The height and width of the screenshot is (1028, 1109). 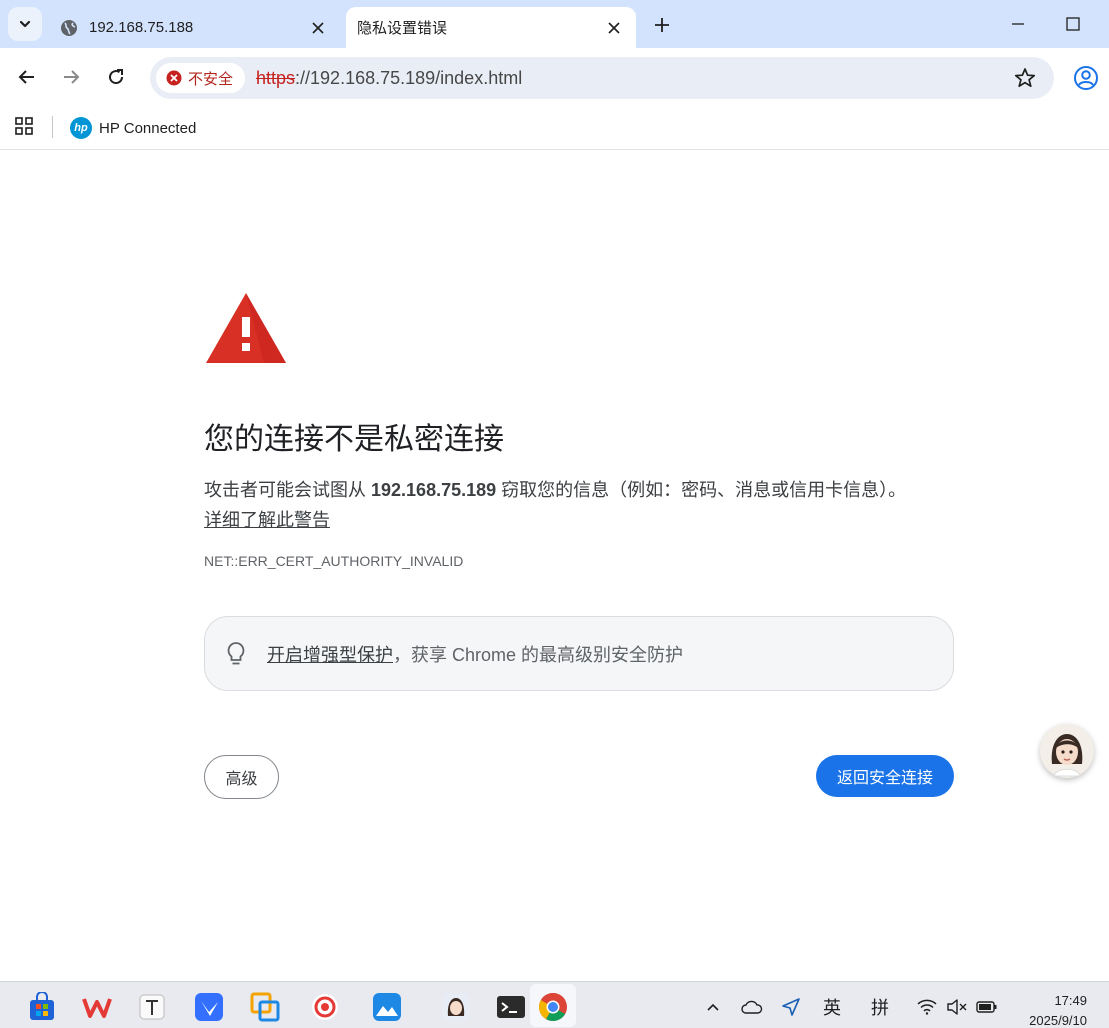 What do you see at coordinates (141, 27) in the screenshot?
I see `tab-title: 192.168.75.188` at bounding box center [141, 27].